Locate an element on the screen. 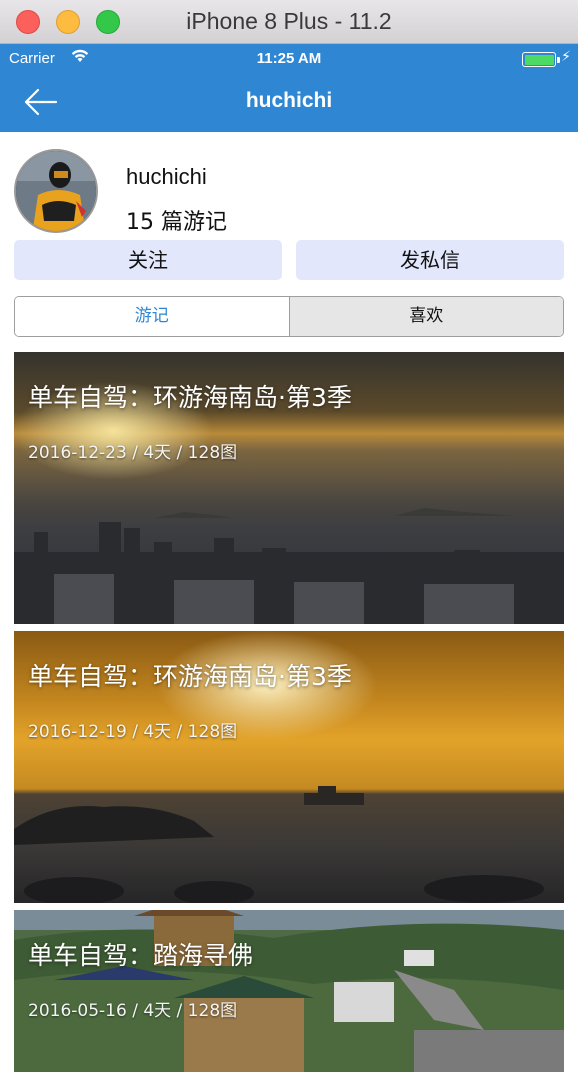 The image size is (578, 1072). window-title: iPhone 8 Plus - 11.2 is located at coordinates (289, 21).